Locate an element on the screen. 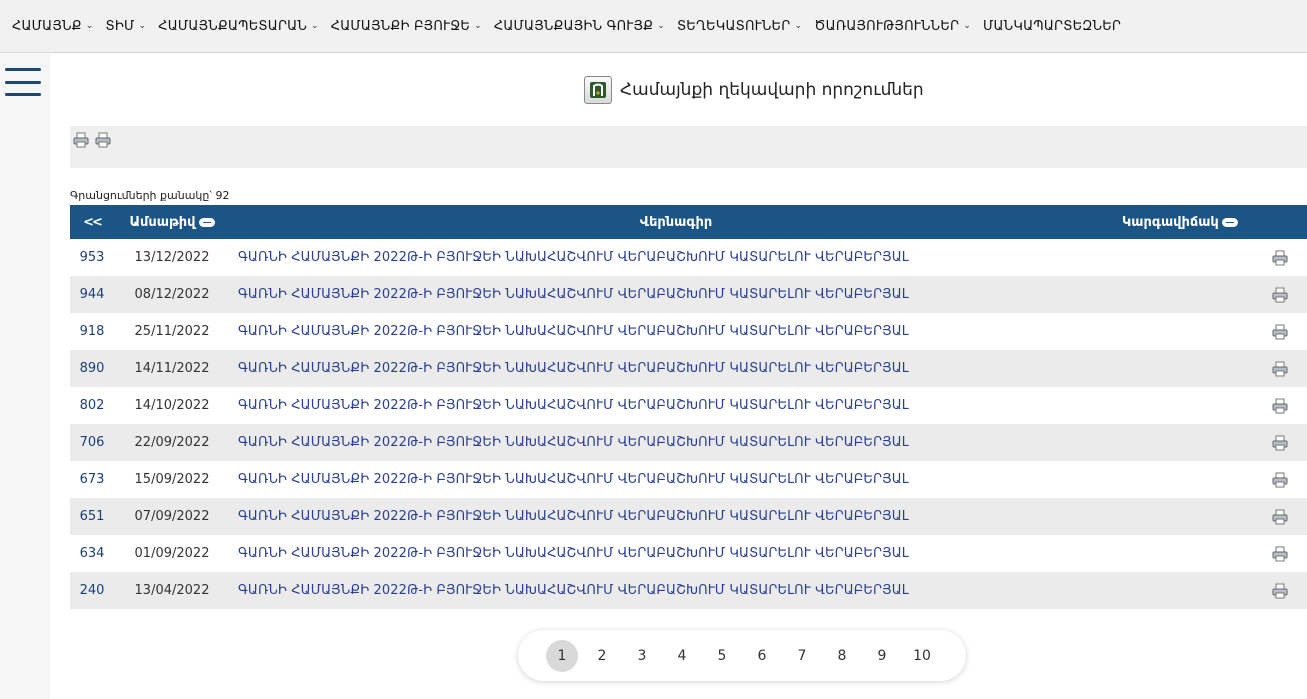  table-header-row: << Ամսաթիվ Վերնագիր Կարգավիճակ is located at coordinates (688, 222).